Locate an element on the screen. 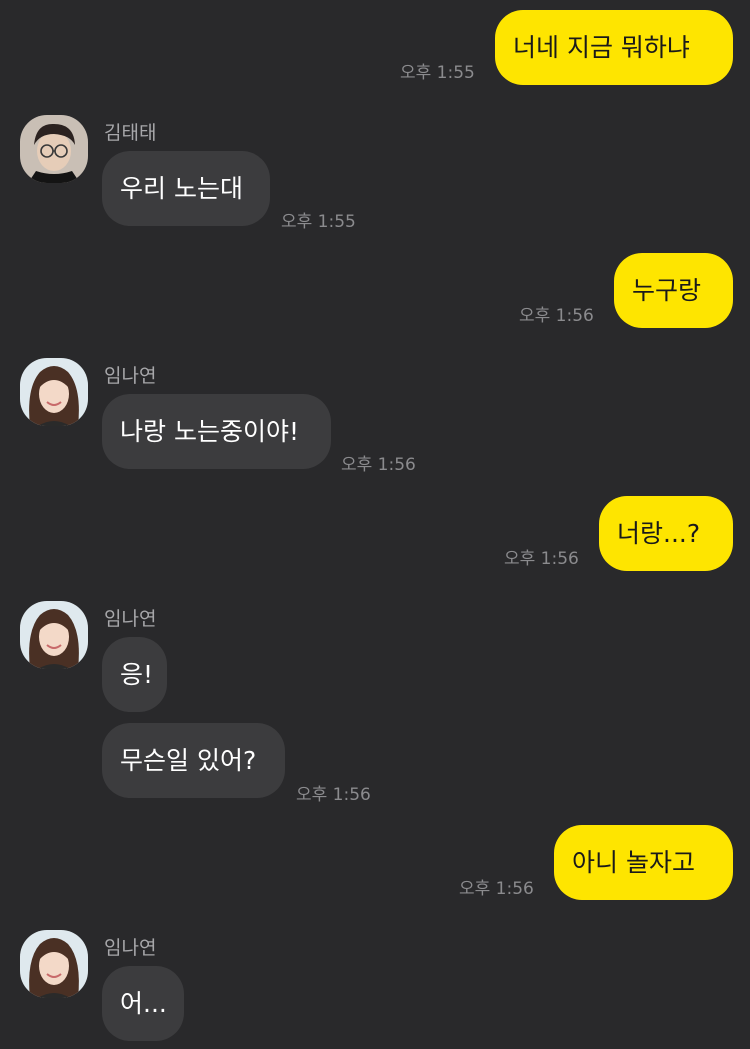  message-bubble: 너랑...? is located at coordinates (666, 533).